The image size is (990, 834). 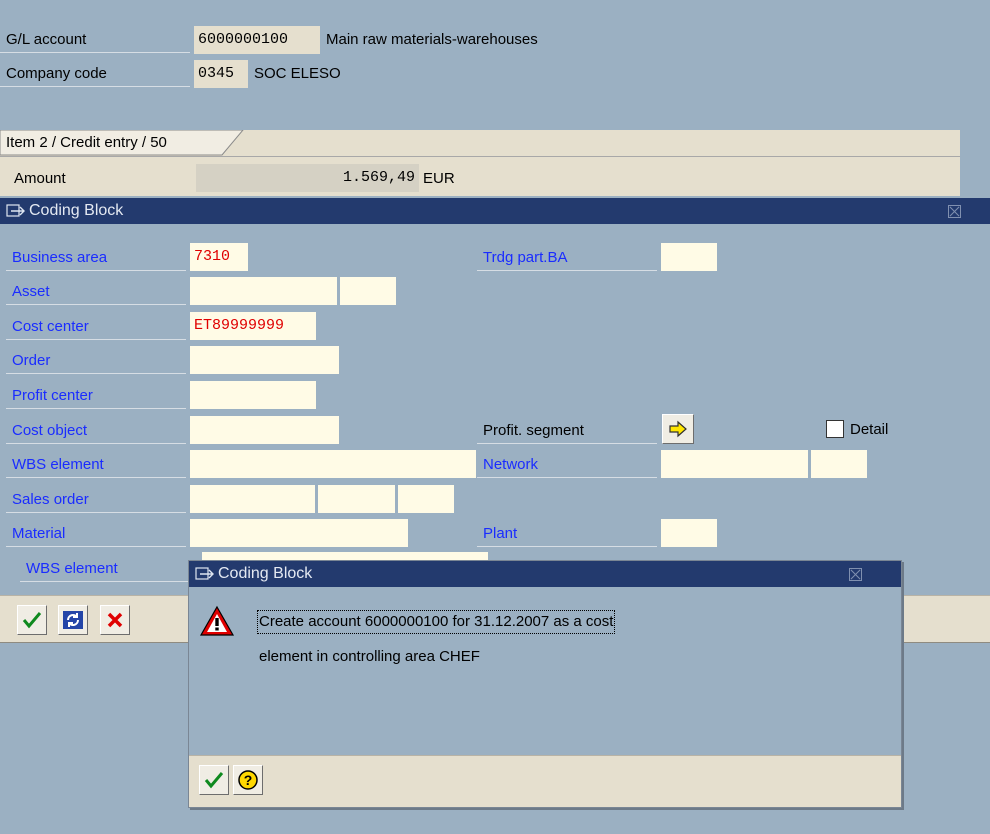 I want to click on warning-icon, so click(x=217, y=620).